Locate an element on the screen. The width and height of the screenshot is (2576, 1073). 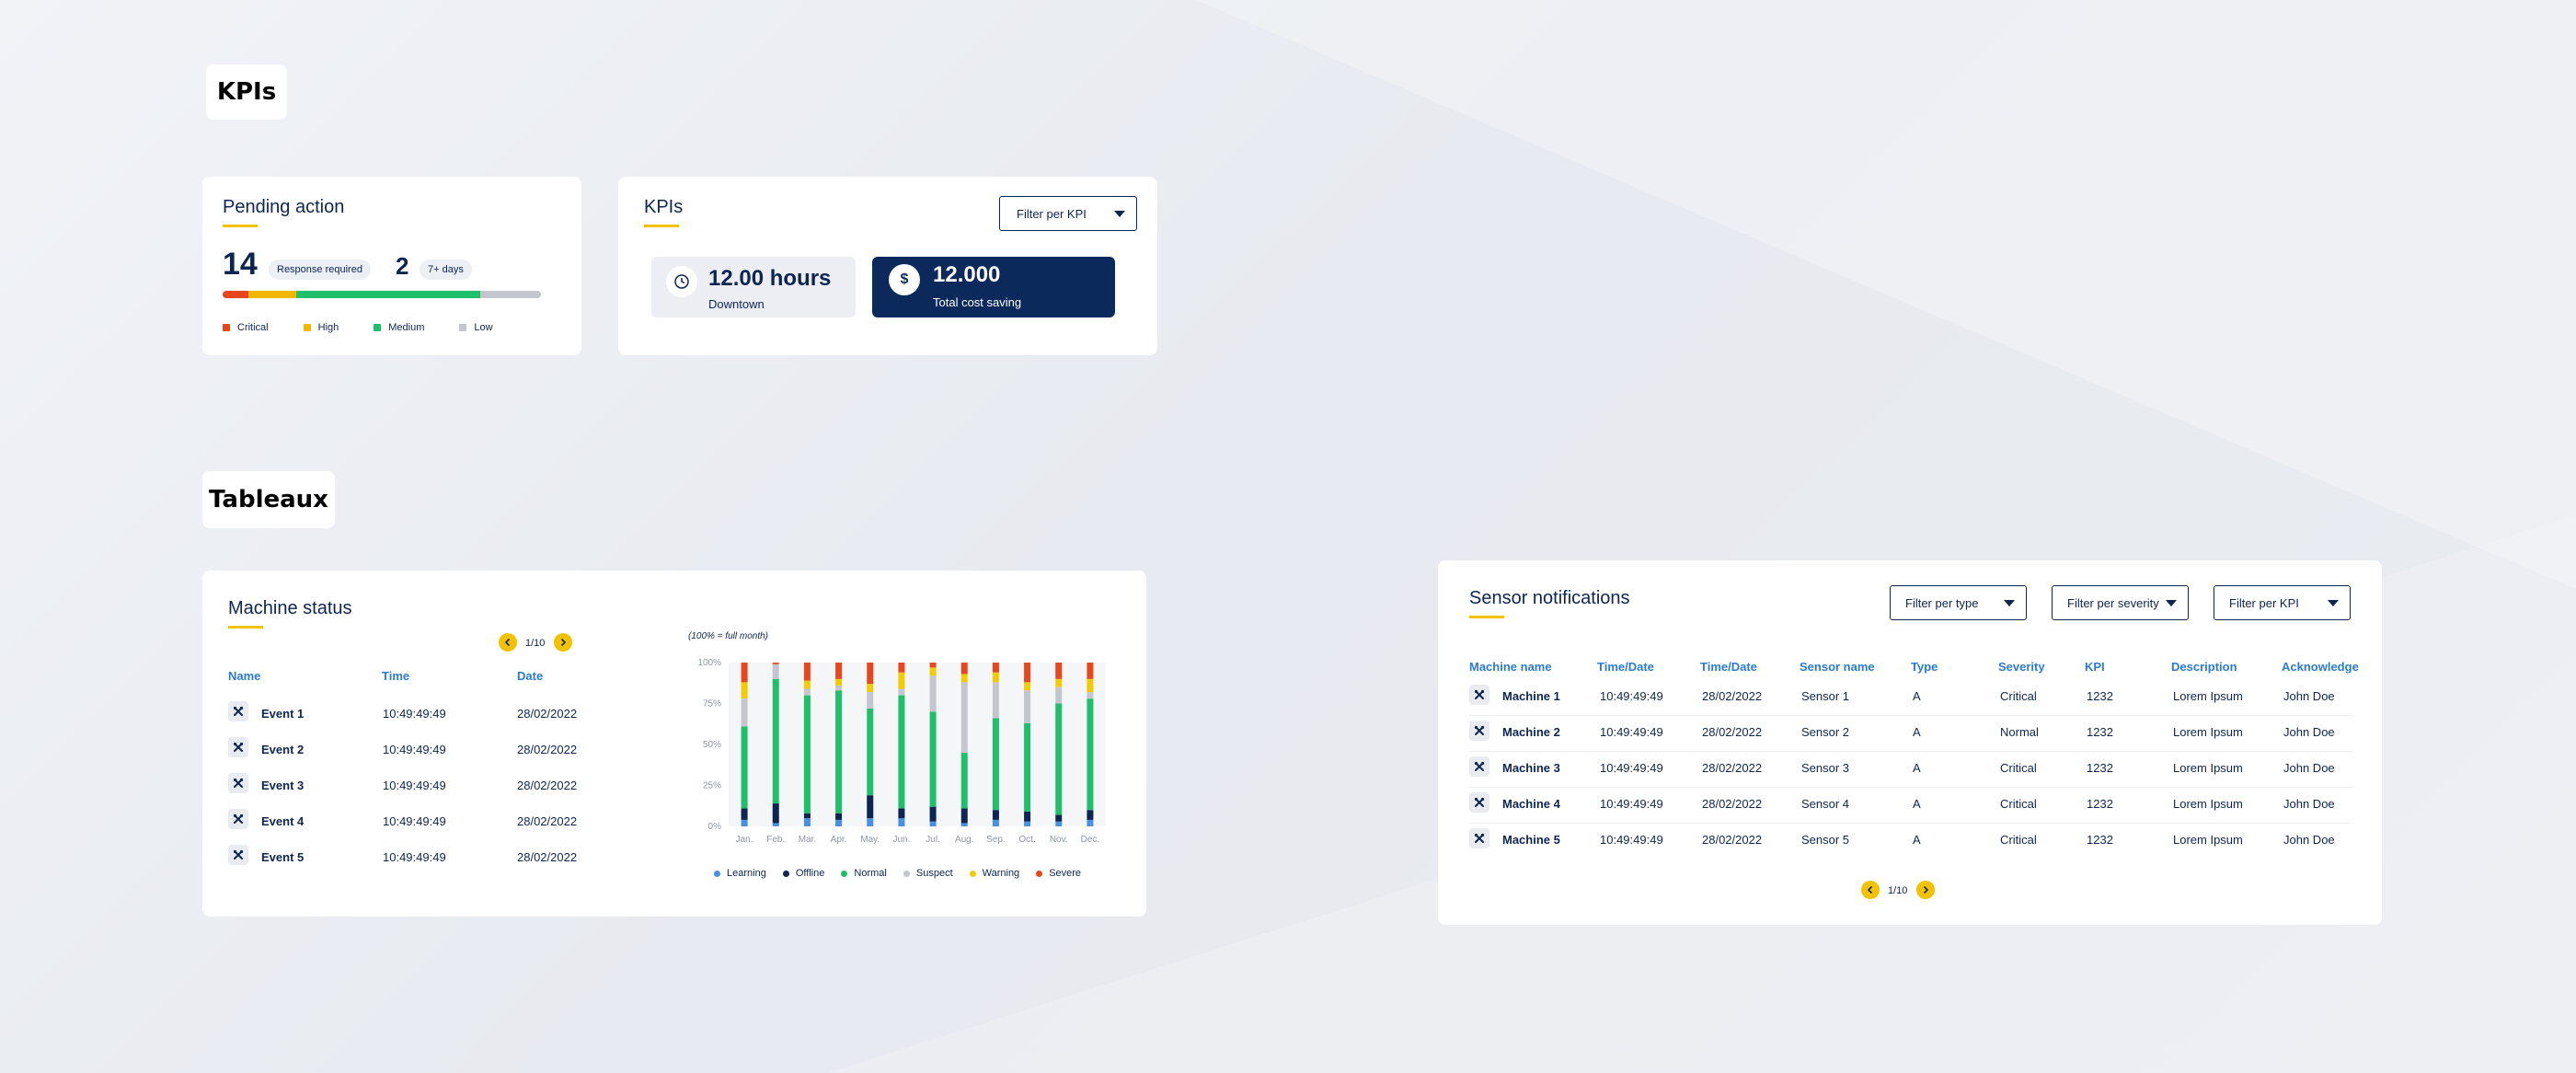
legend-dot is located at coordinates (844, 874).